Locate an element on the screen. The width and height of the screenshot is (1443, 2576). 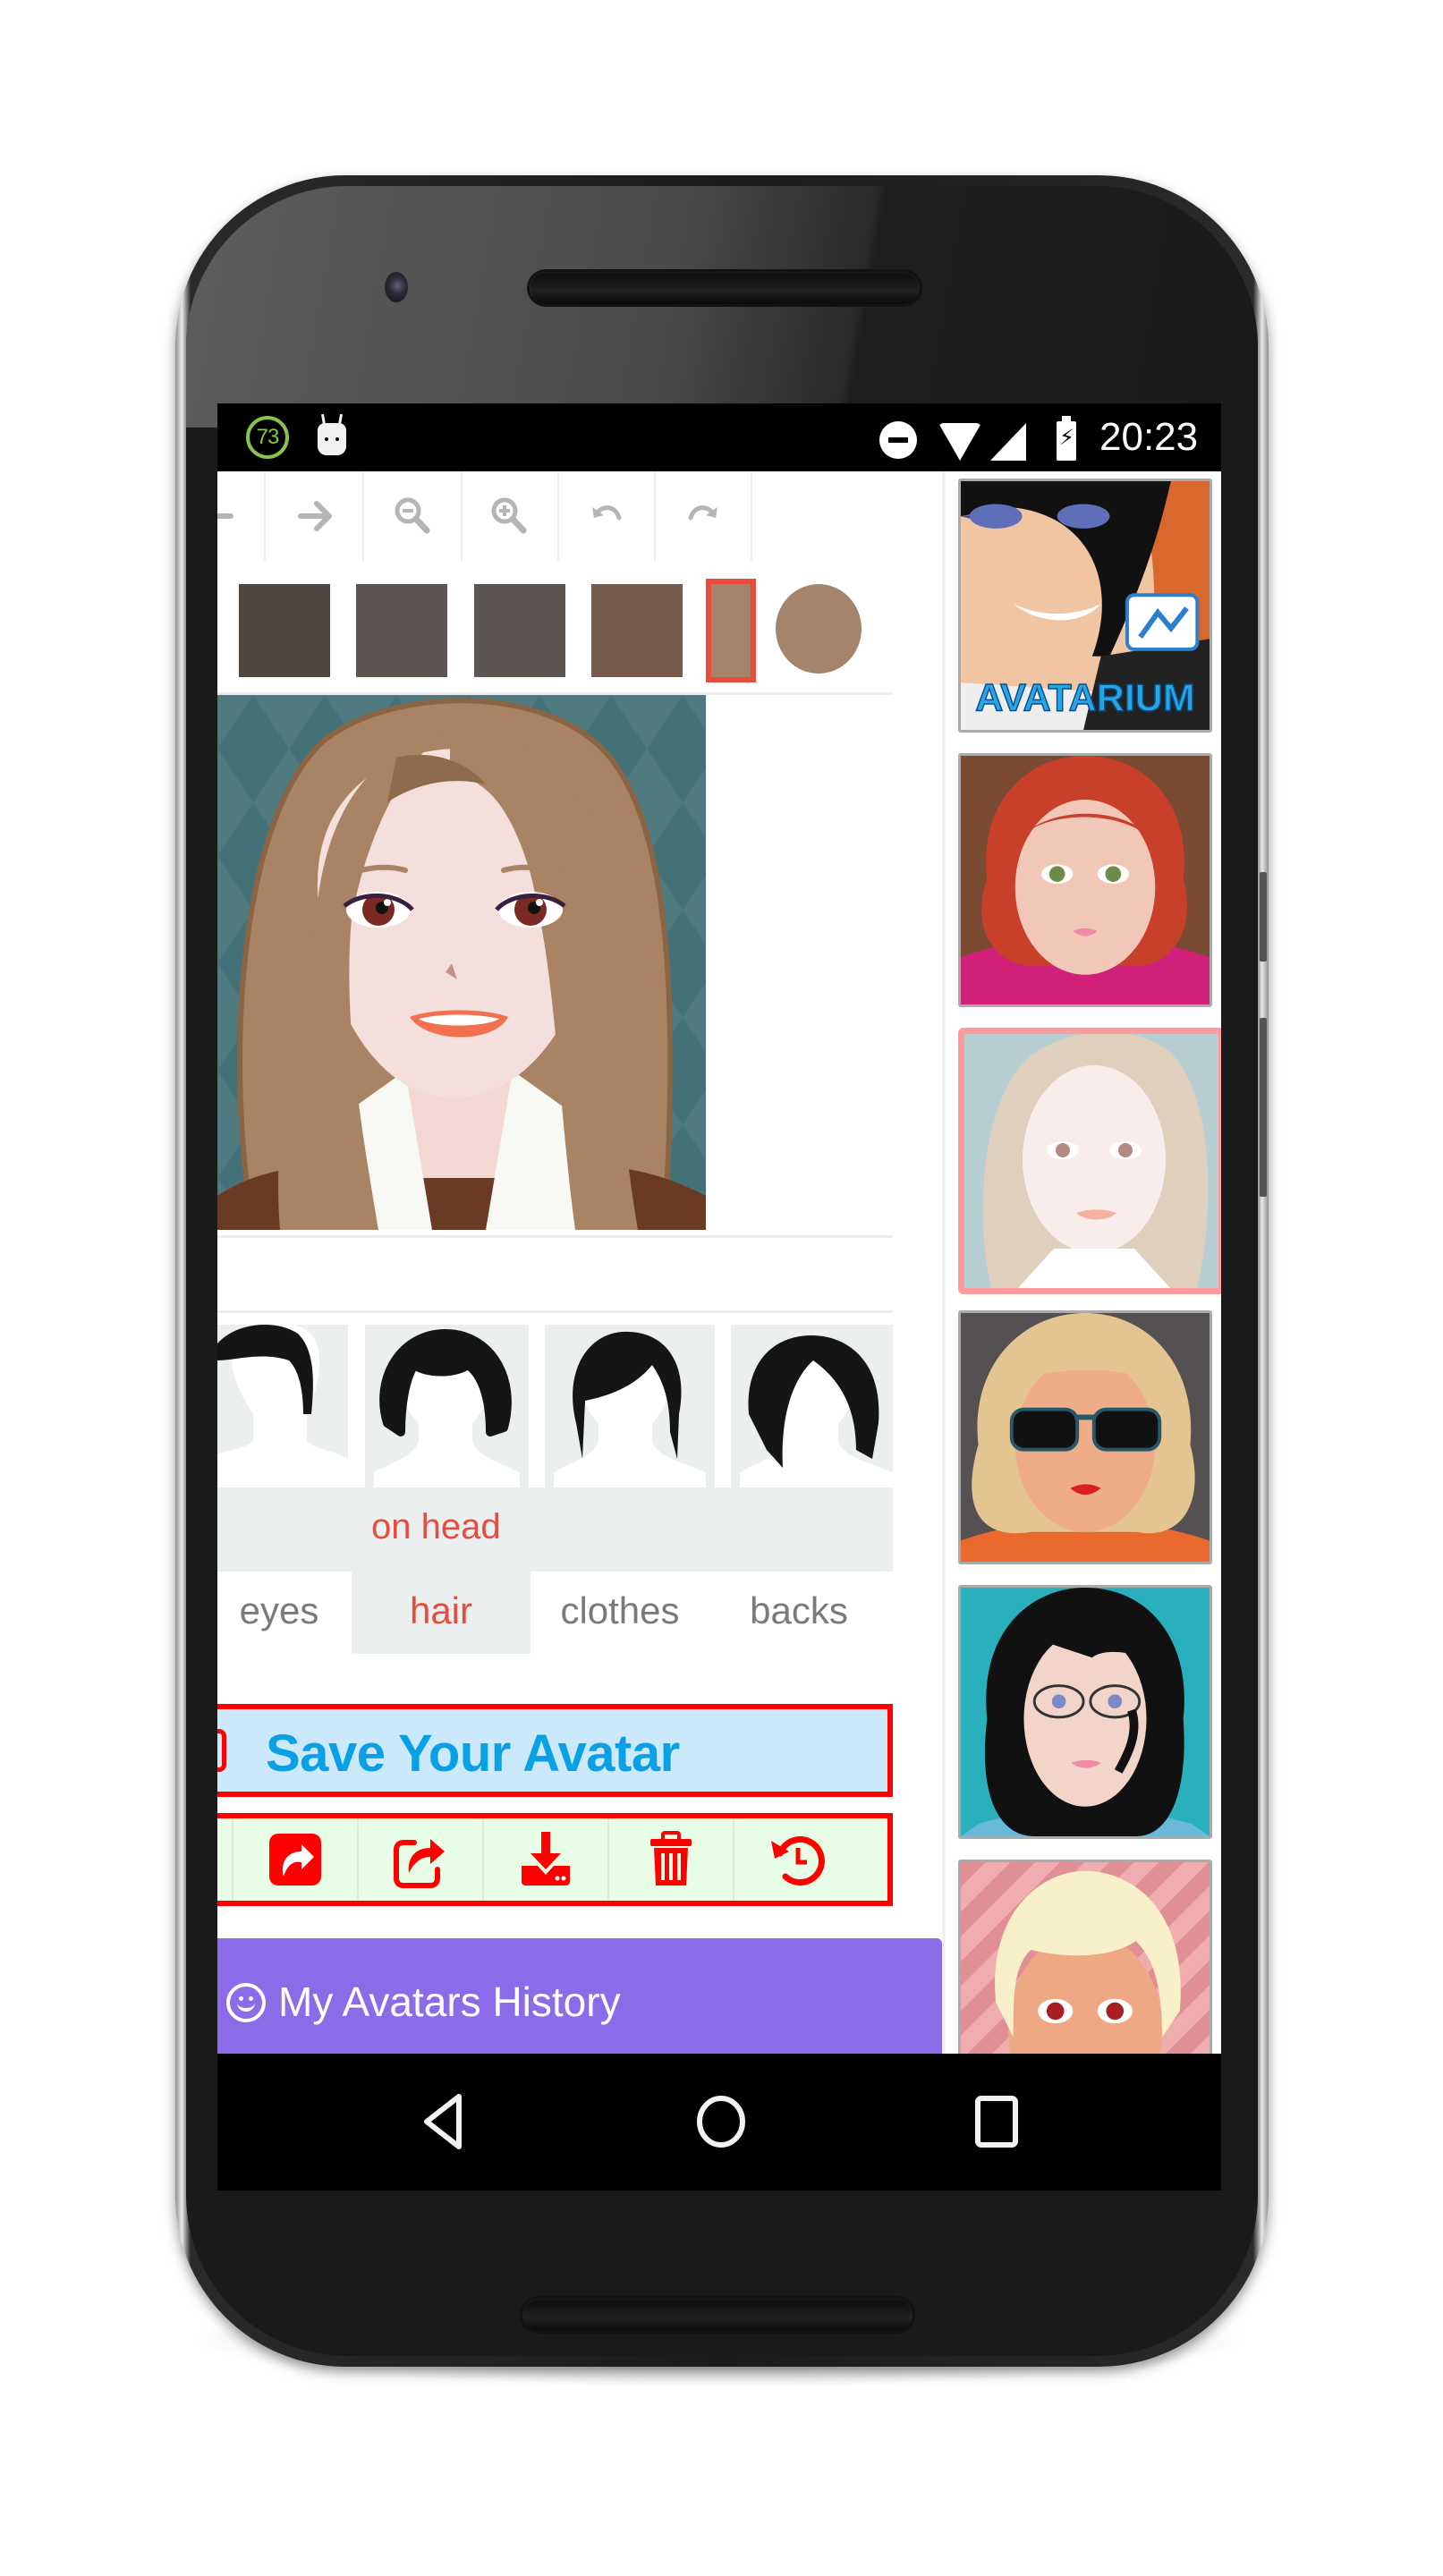
category-tabs: eyes hair clothes backs is located at coordinates (555, 1613).